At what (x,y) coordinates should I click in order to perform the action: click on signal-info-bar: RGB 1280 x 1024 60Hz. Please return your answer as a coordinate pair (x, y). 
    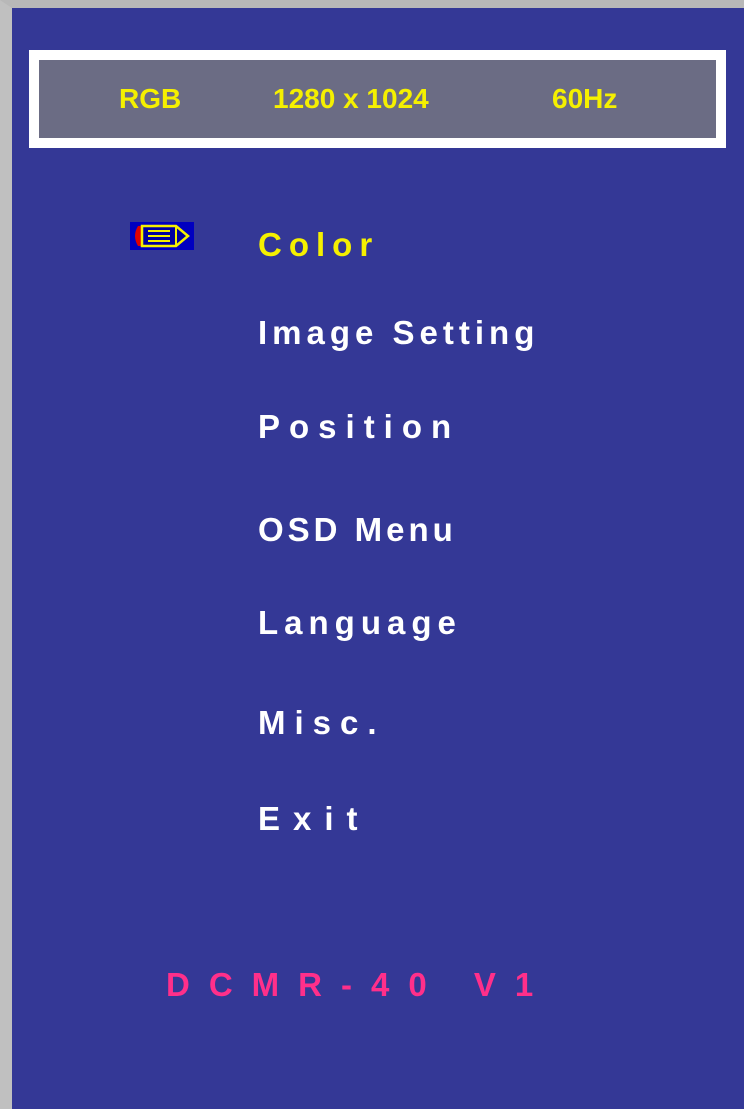
    Looking at the image, I should click on (377, 99).